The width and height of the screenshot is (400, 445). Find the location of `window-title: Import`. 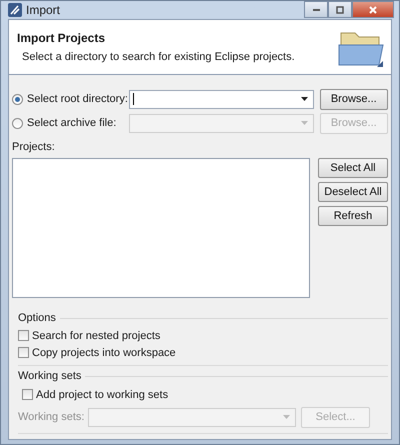

window-title: Import is located at coordinates (43, 10).